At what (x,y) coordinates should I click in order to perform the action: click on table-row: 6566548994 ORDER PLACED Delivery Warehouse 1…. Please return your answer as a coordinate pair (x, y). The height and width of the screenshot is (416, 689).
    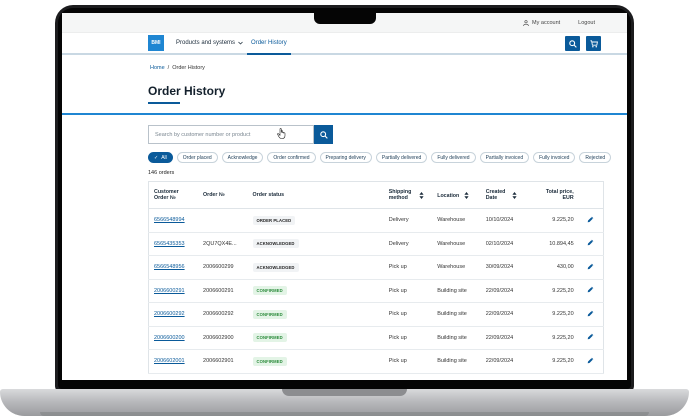
    Looking at the image, I should click on (376, 220).